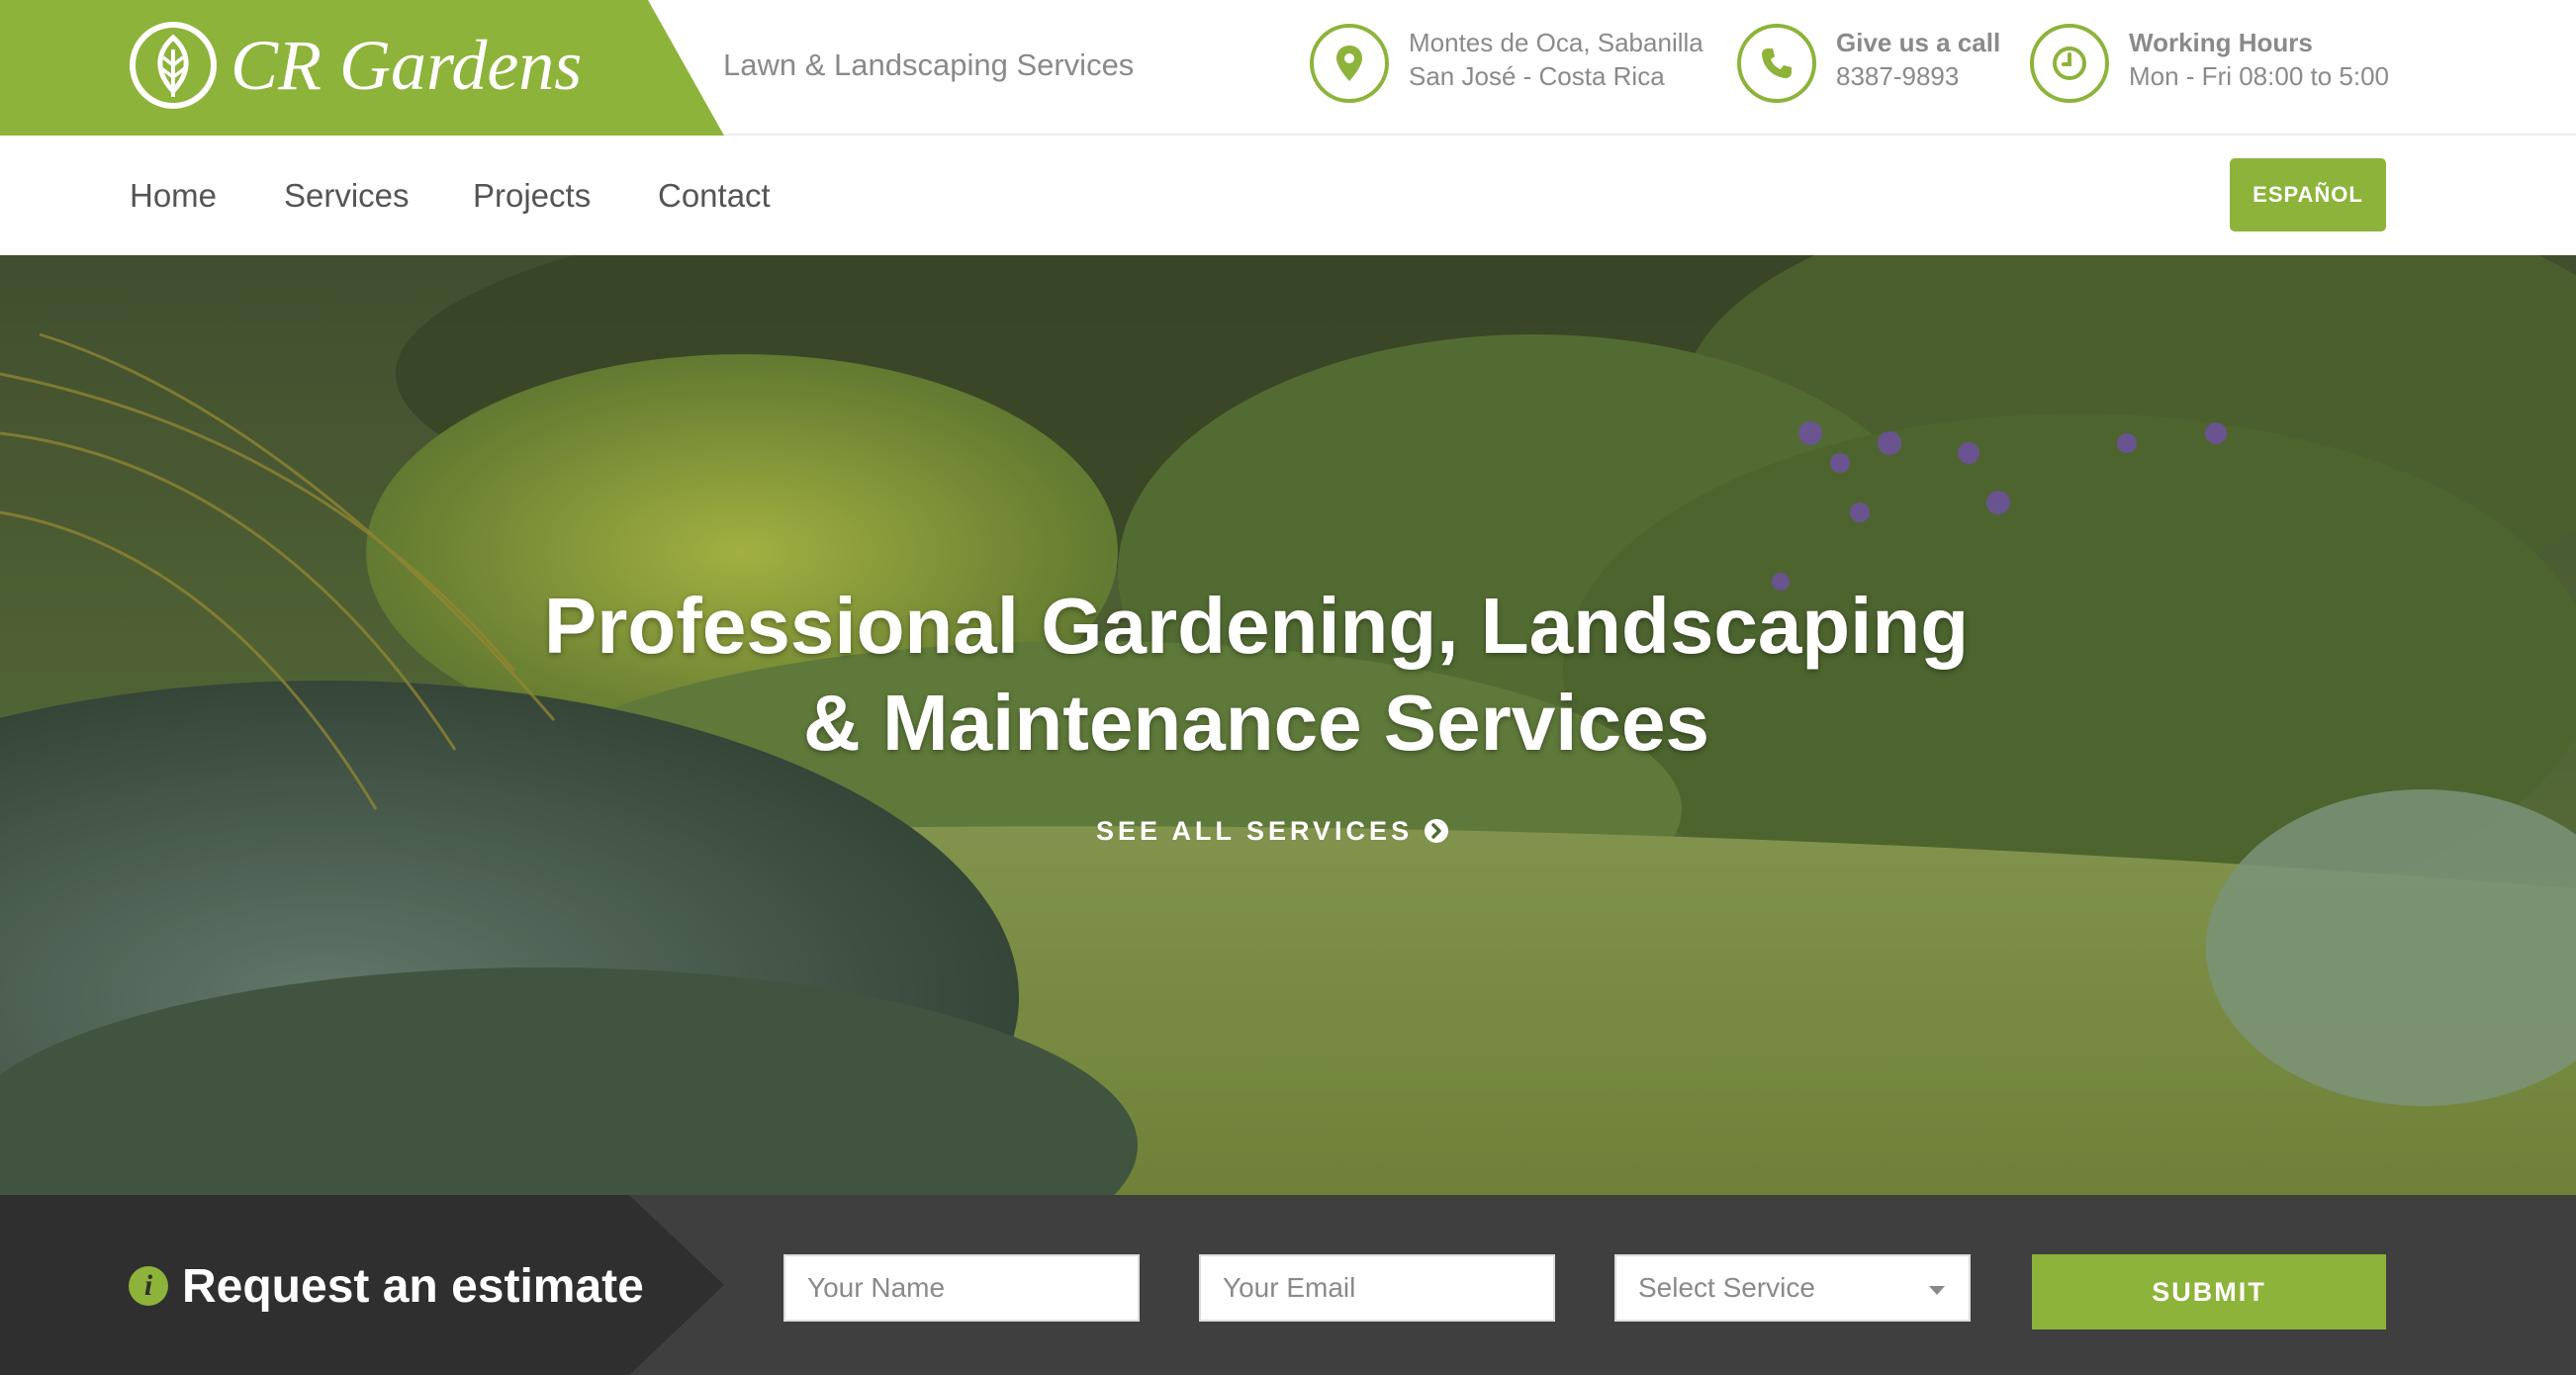  I want to click on language-button: ESPAÑOL, so click(2308, 194).